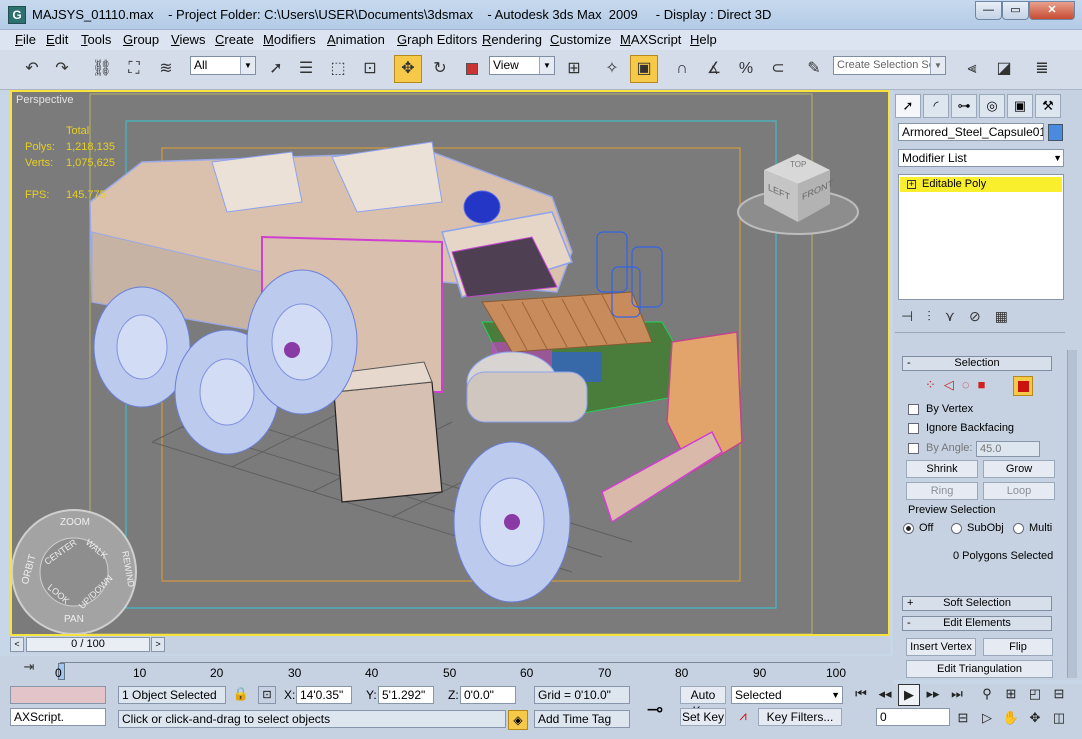 Image resolution: width=1082 pixels, height=739 pixels. I want to click on preview-off-radio, so click(908, 528).